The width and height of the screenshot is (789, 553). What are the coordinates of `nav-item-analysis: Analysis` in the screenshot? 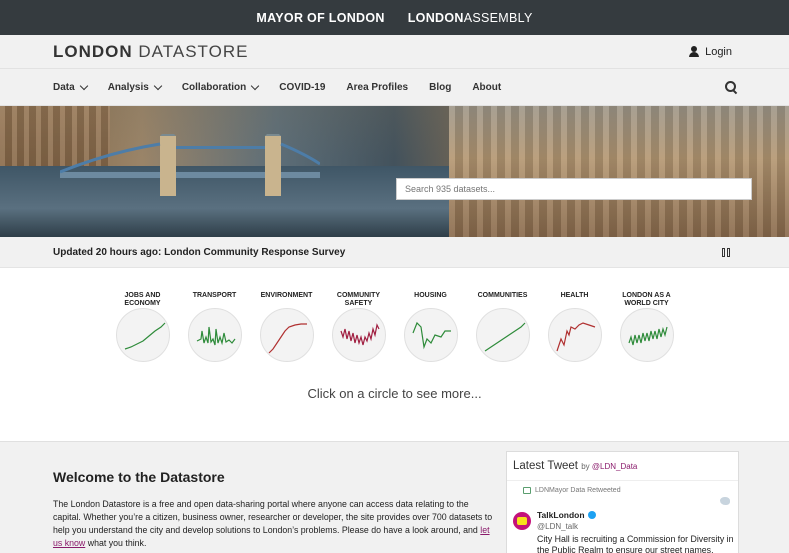 It's located at (135, 87).